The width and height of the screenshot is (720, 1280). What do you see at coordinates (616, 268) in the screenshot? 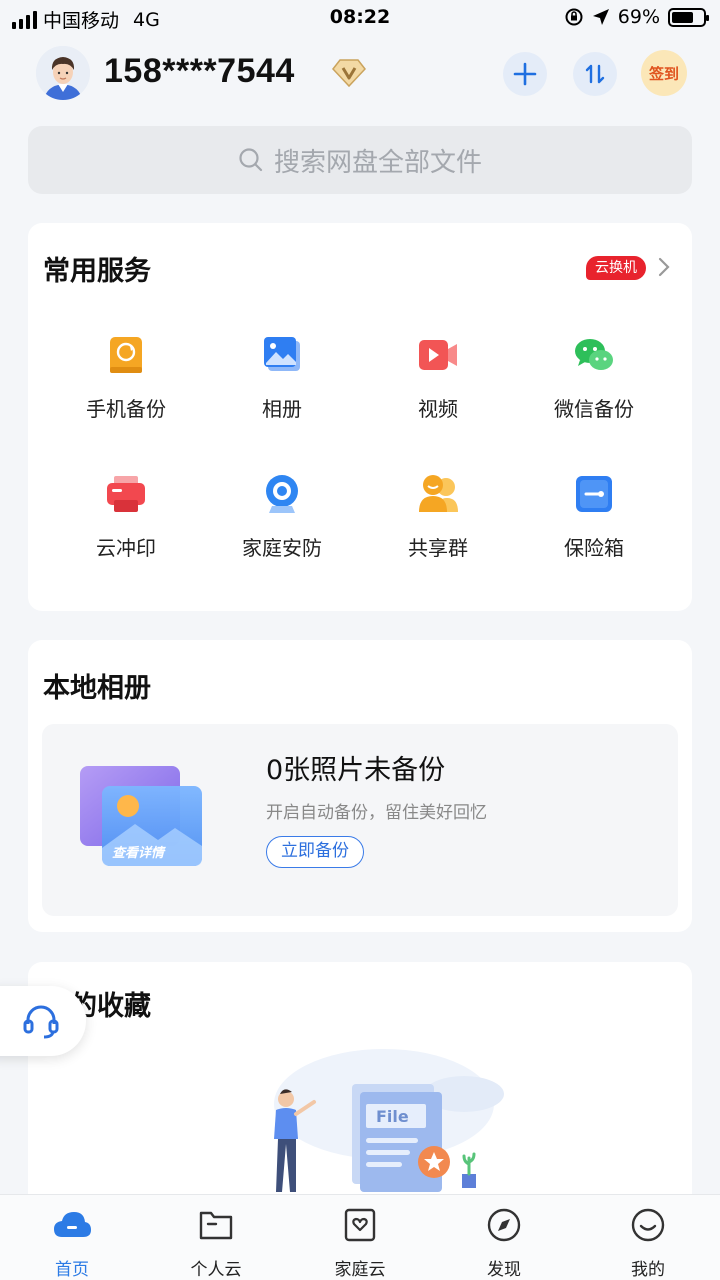
I see `promo-badge: 云换机` at bounding box center [616, 268].